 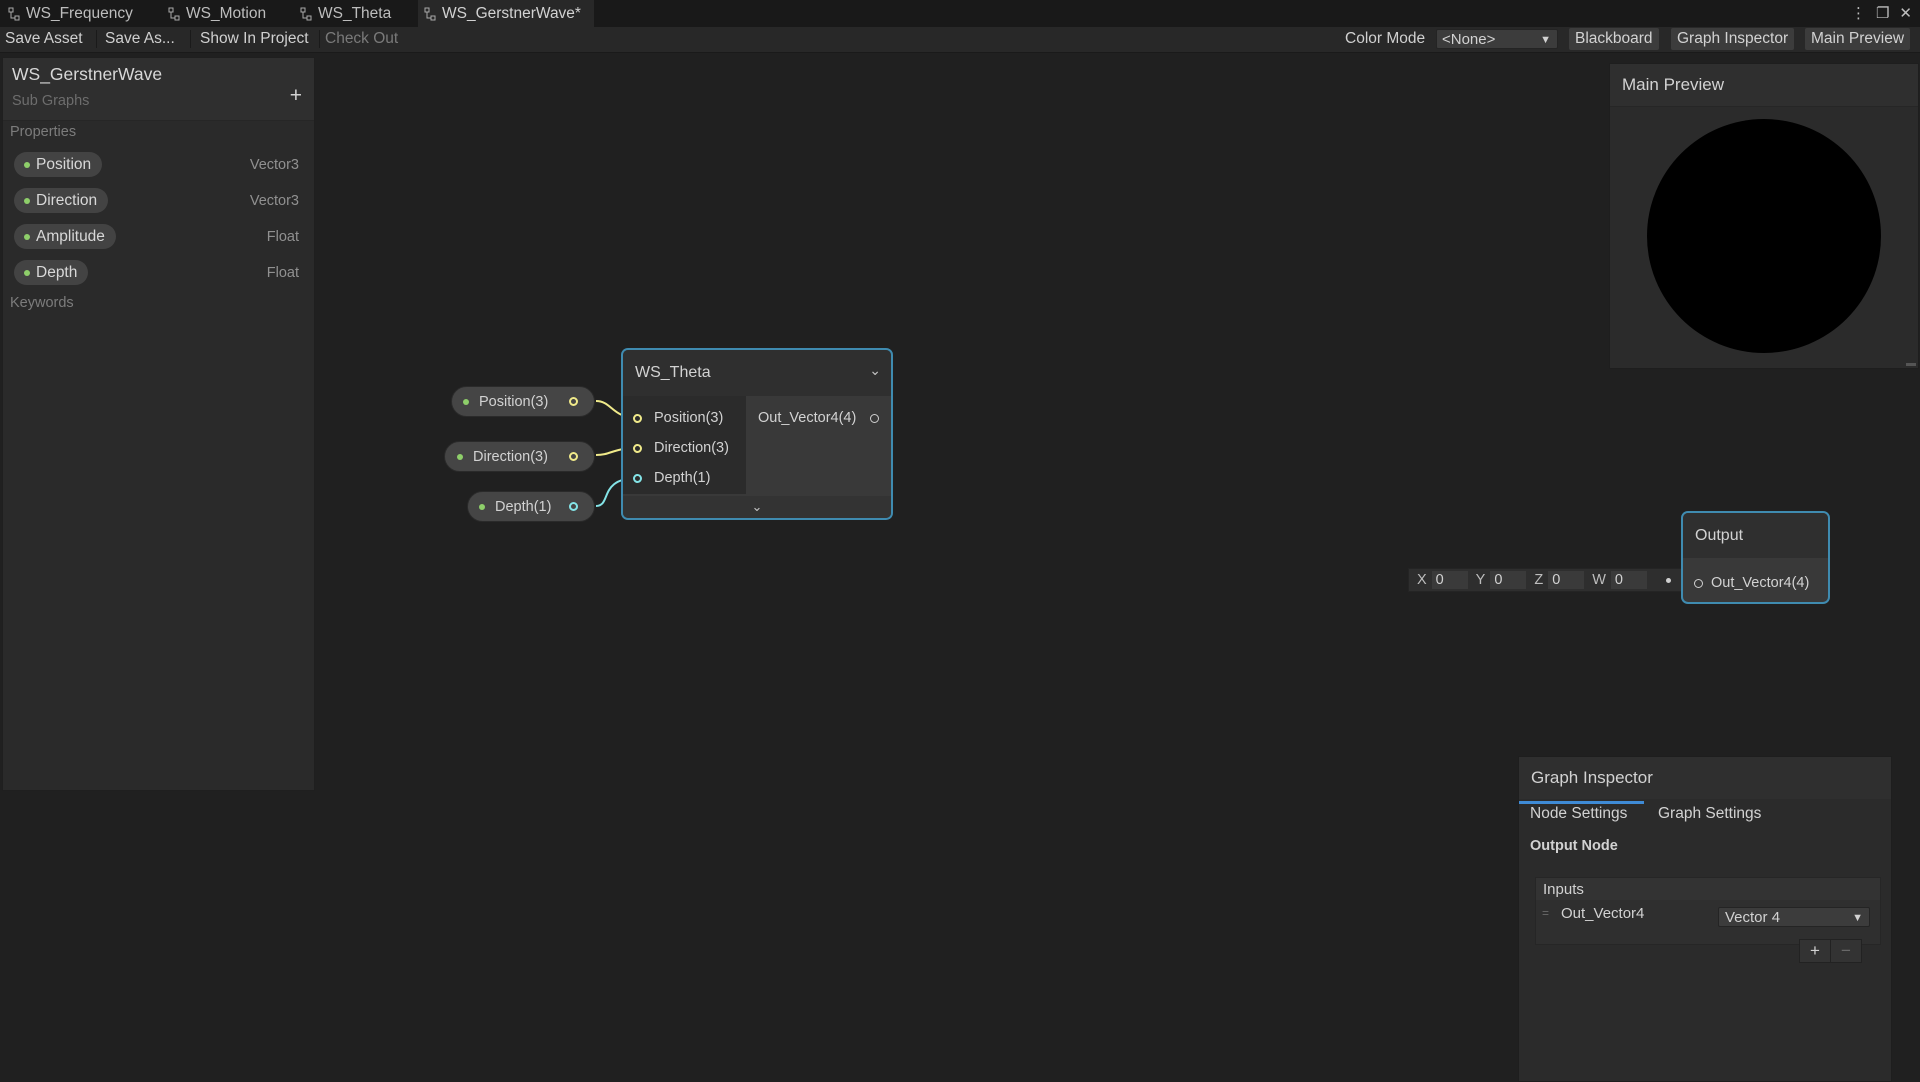 I want to click on resize-handle, so click(x=1911, y=364).